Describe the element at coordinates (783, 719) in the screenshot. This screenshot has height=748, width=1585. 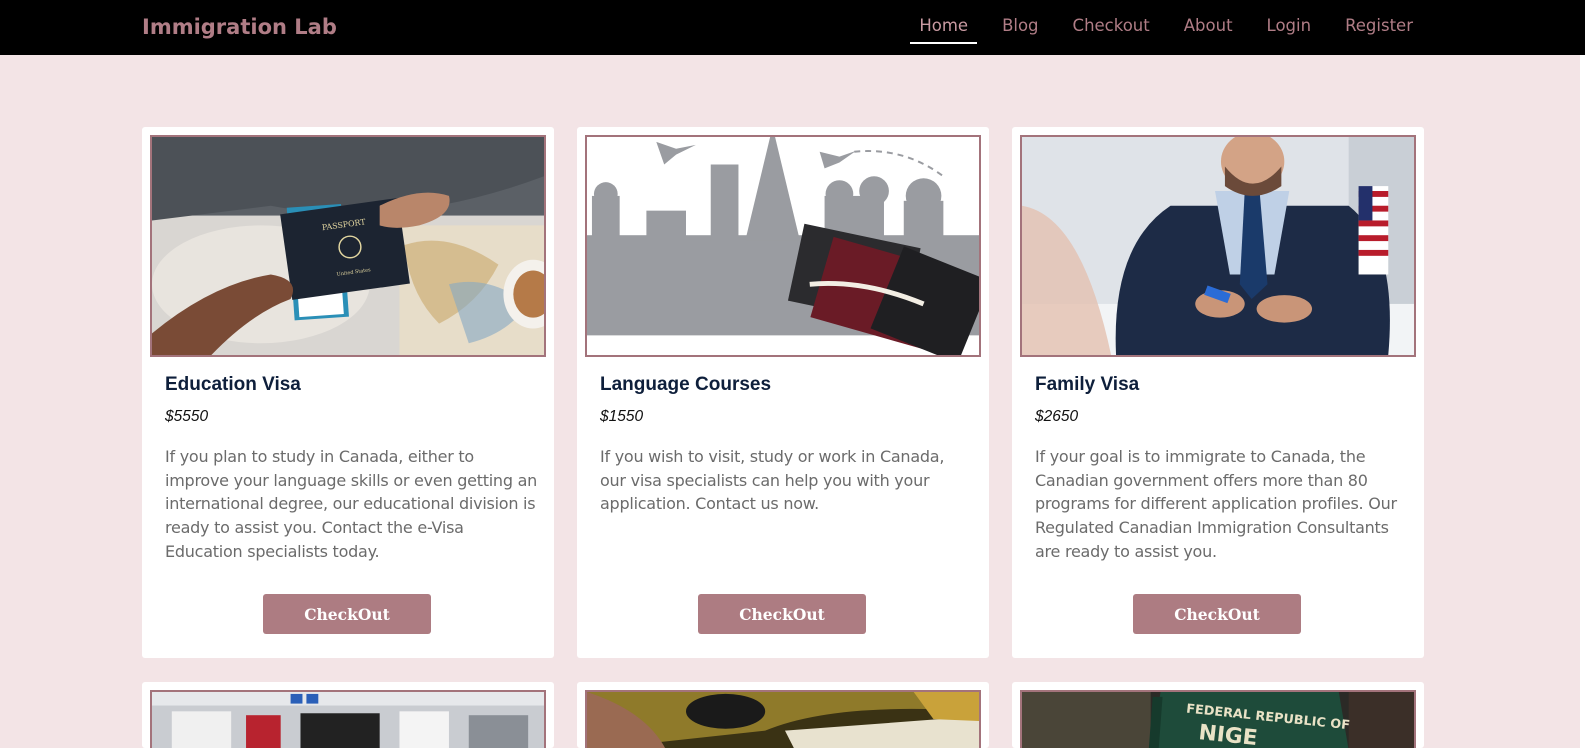
I see `hand-document-image` at that location.